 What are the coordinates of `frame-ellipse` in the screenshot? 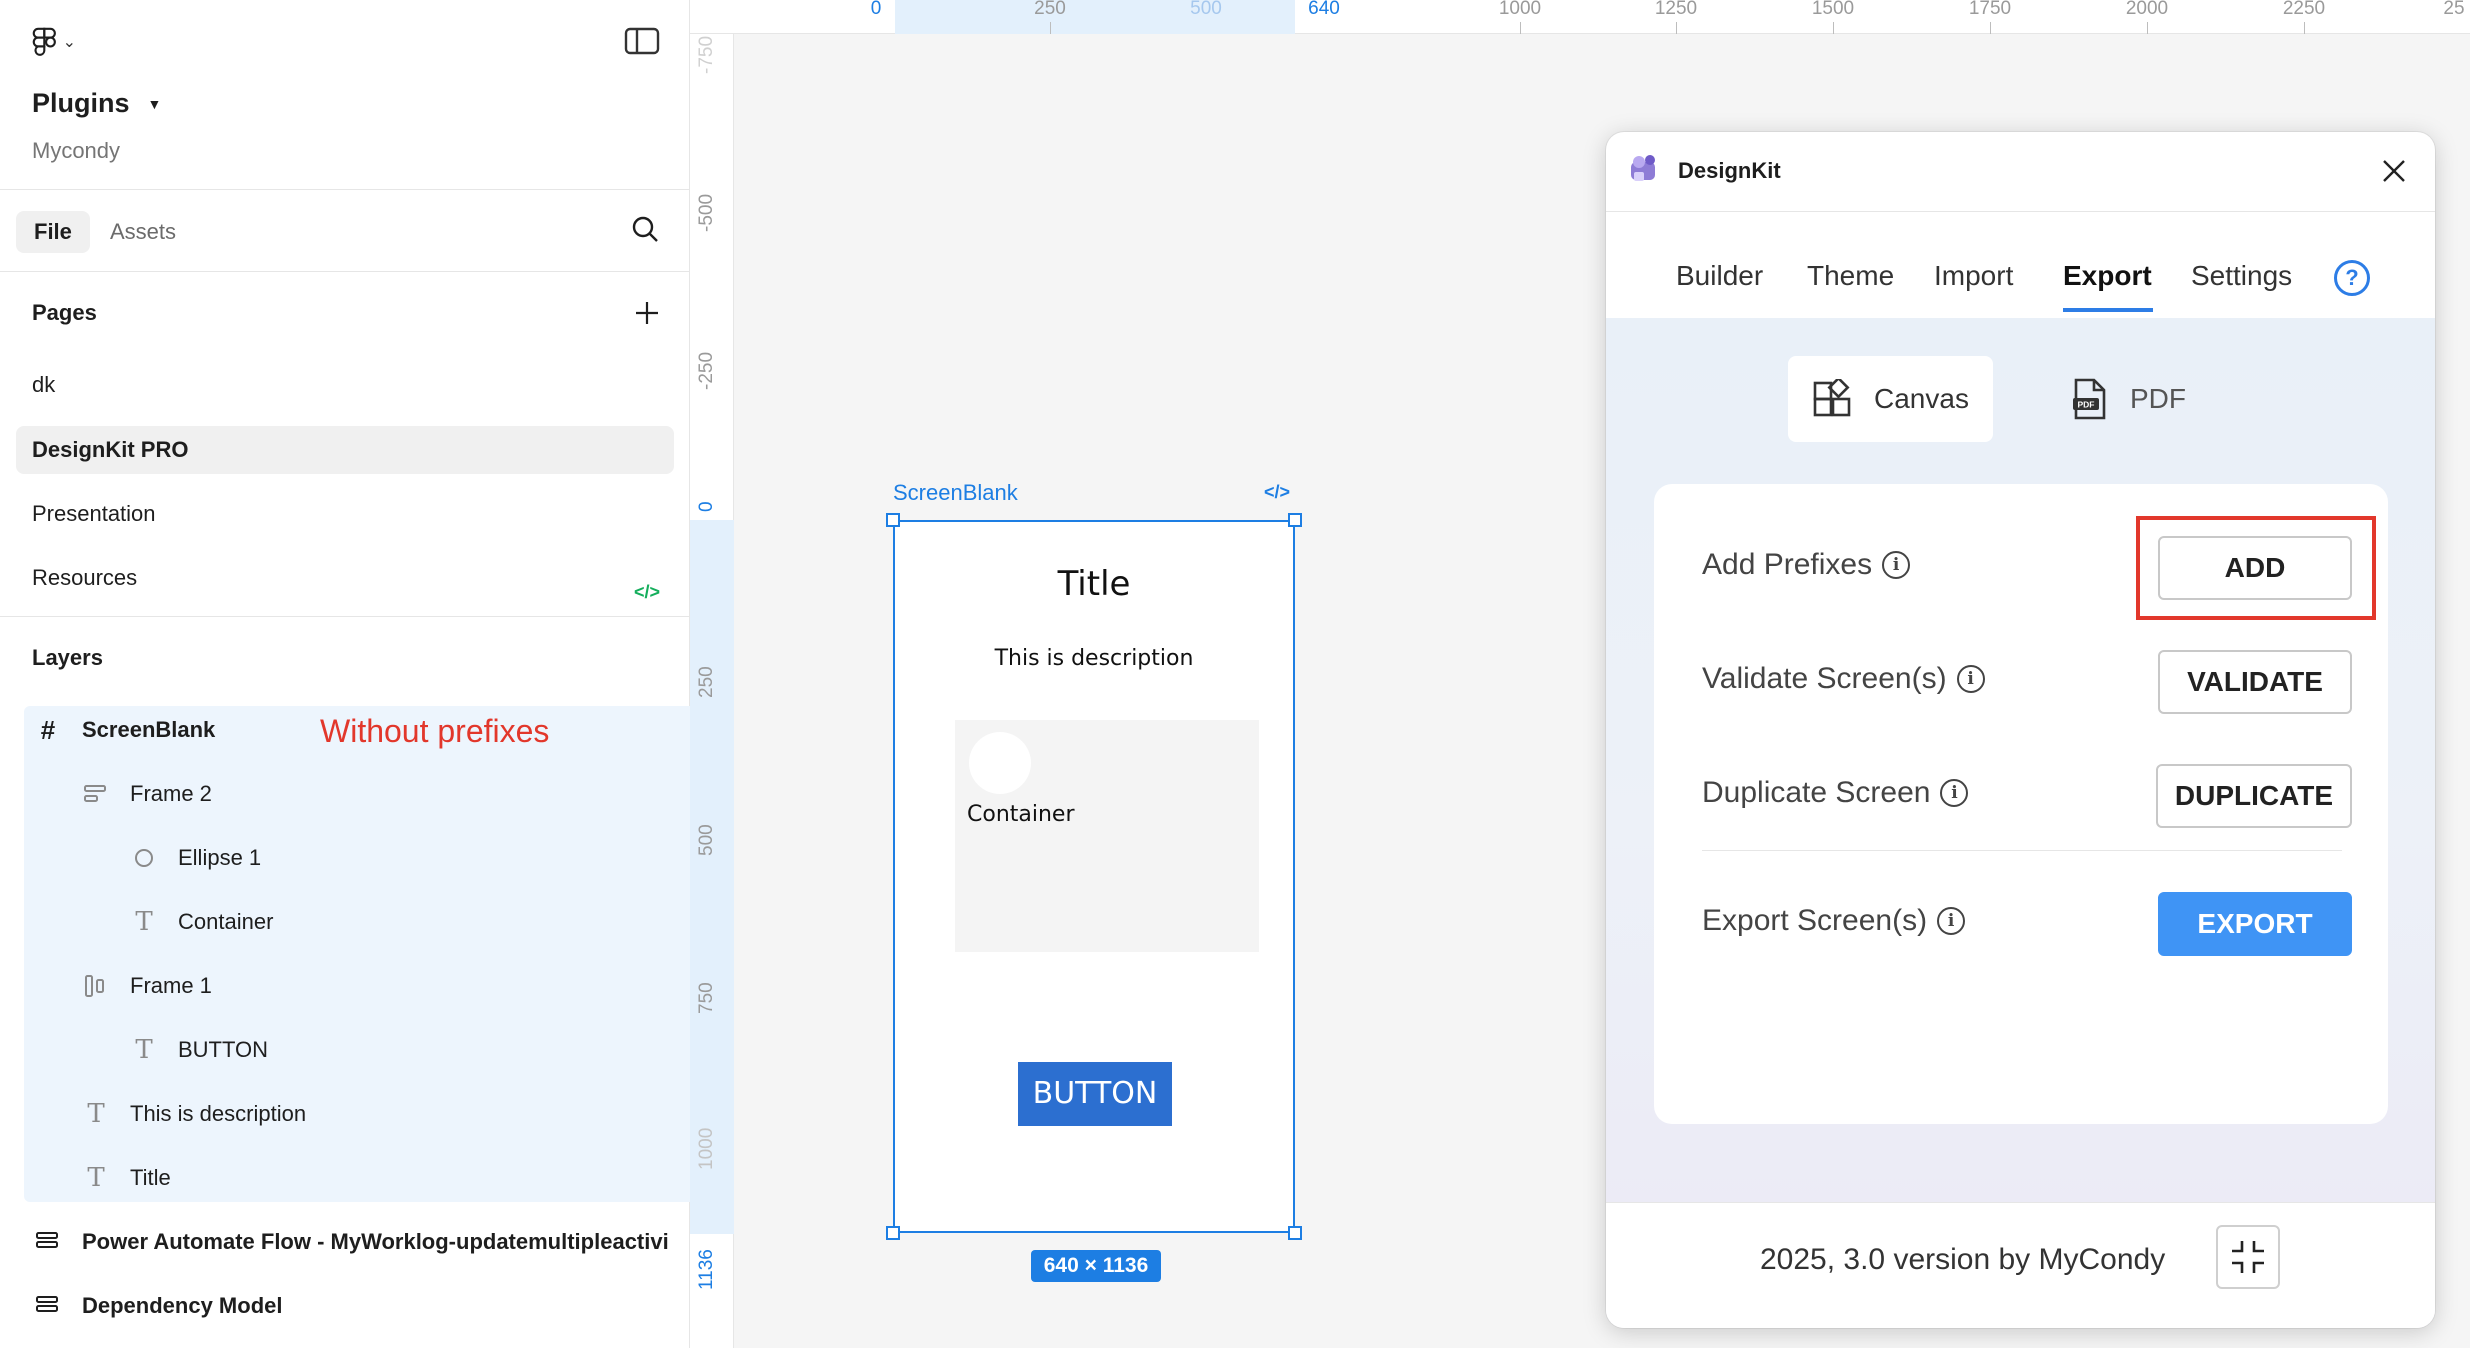 It's located at (1000, 763).